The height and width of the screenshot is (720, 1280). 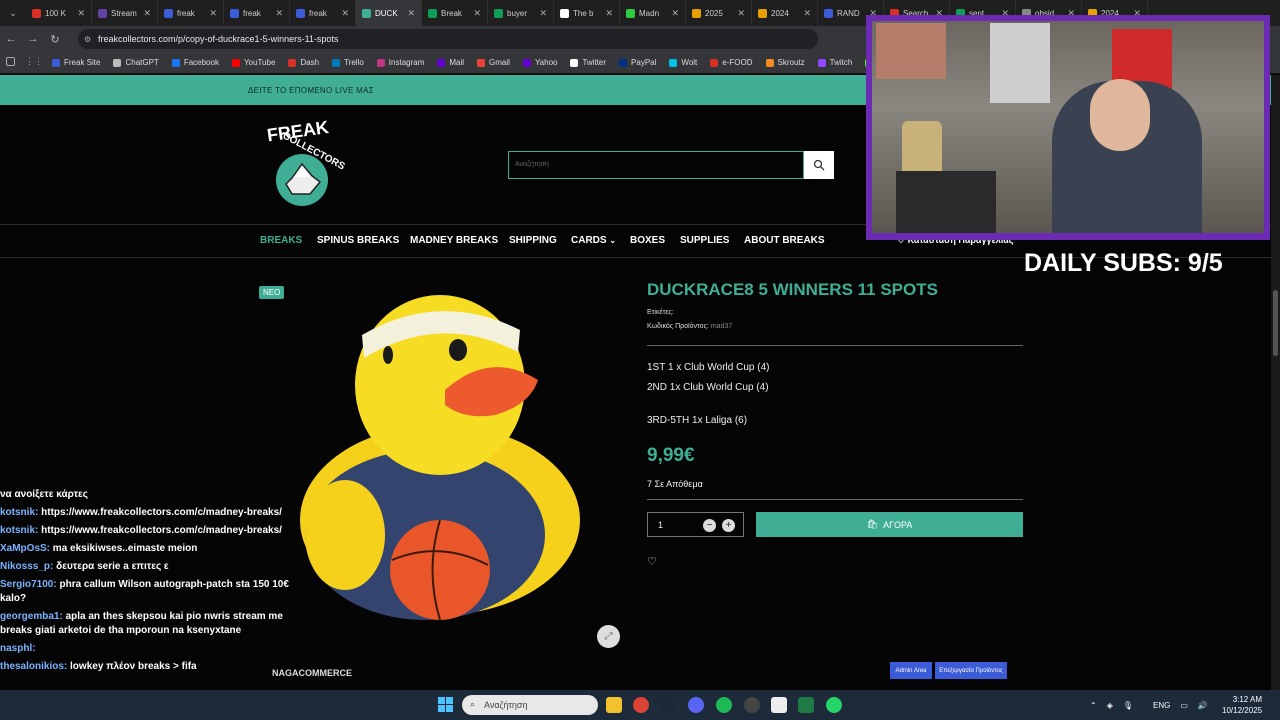 What do you see at coordinates (709, 525) in the screenshot?
I see `decrease-quantity-button: −` at bounding box center [709, 525].